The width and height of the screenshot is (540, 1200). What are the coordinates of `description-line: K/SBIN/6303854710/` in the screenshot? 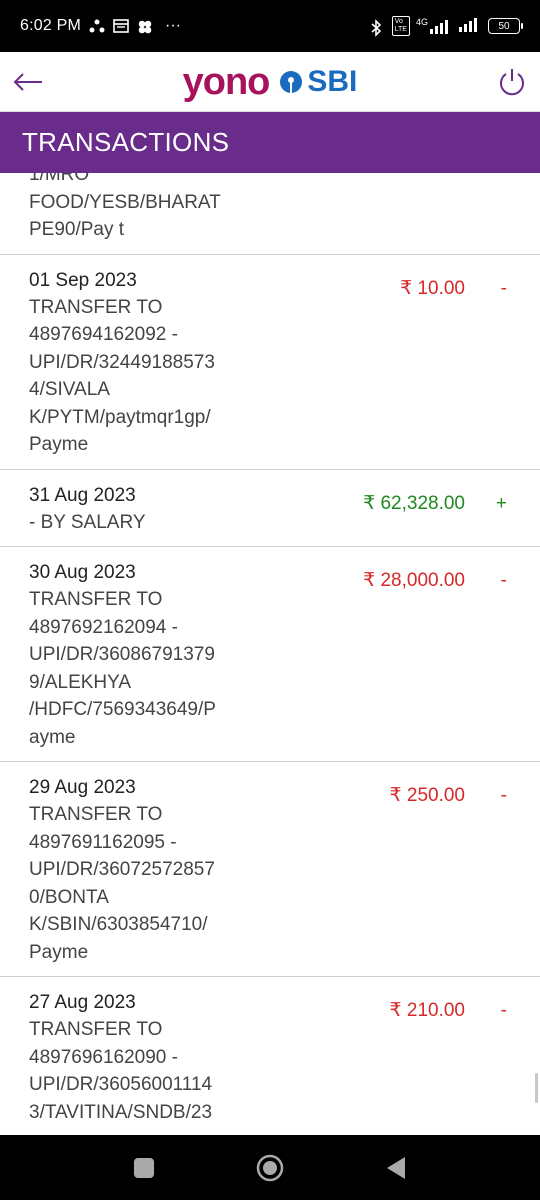 It's located at (118, 924).